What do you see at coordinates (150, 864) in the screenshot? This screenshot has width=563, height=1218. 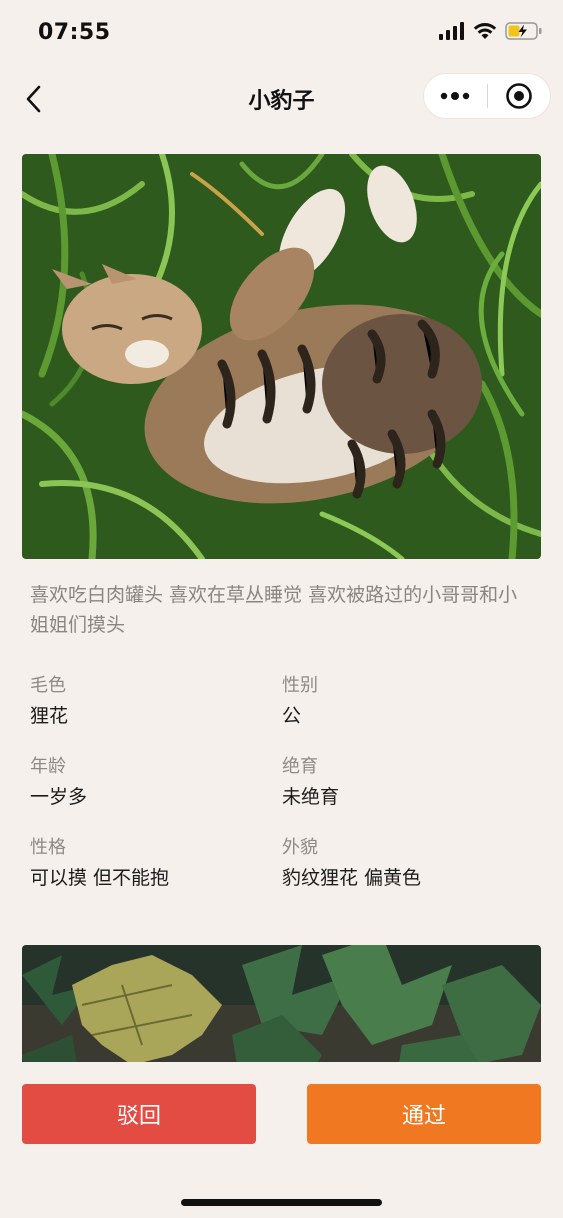 I see `attribute-personality: 性格 可以摸 但不能抱` at bounding box center [150, 864].